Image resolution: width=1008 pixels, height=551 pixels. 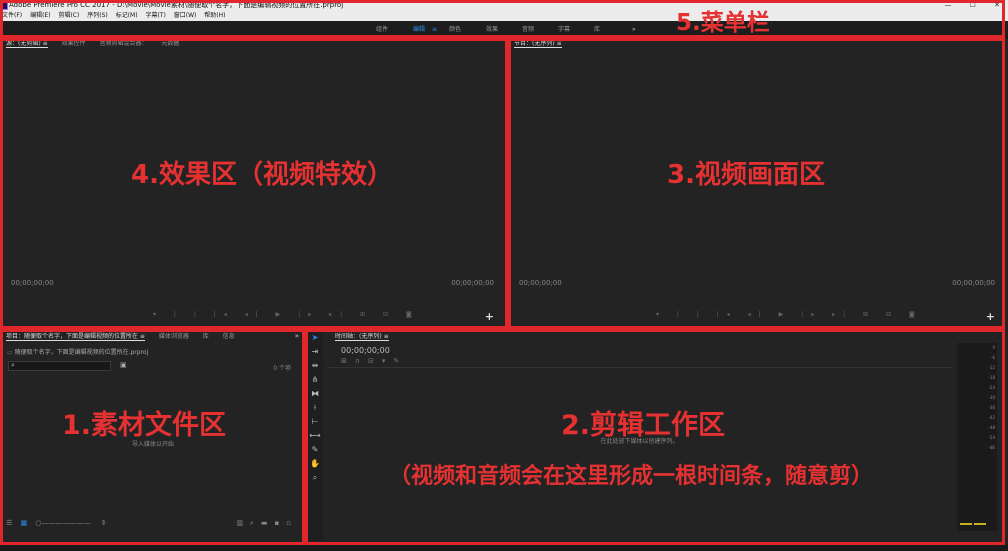 What do you see at coordinates (966, 524) in the screenshot?
I see `meter-level-left` at bounding box center [966, 524].